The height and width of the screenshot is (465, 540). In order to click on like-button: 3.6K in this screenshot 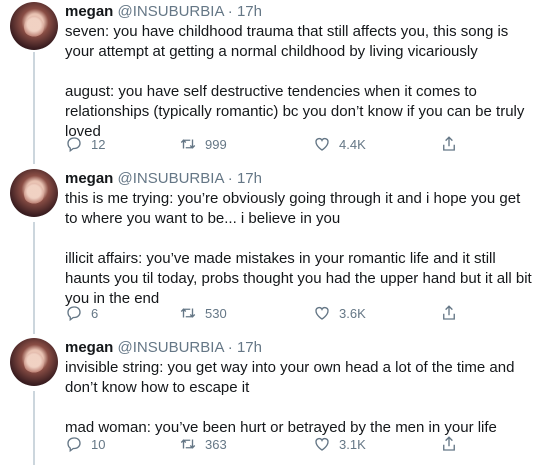, I will do `click(339, 313)`.